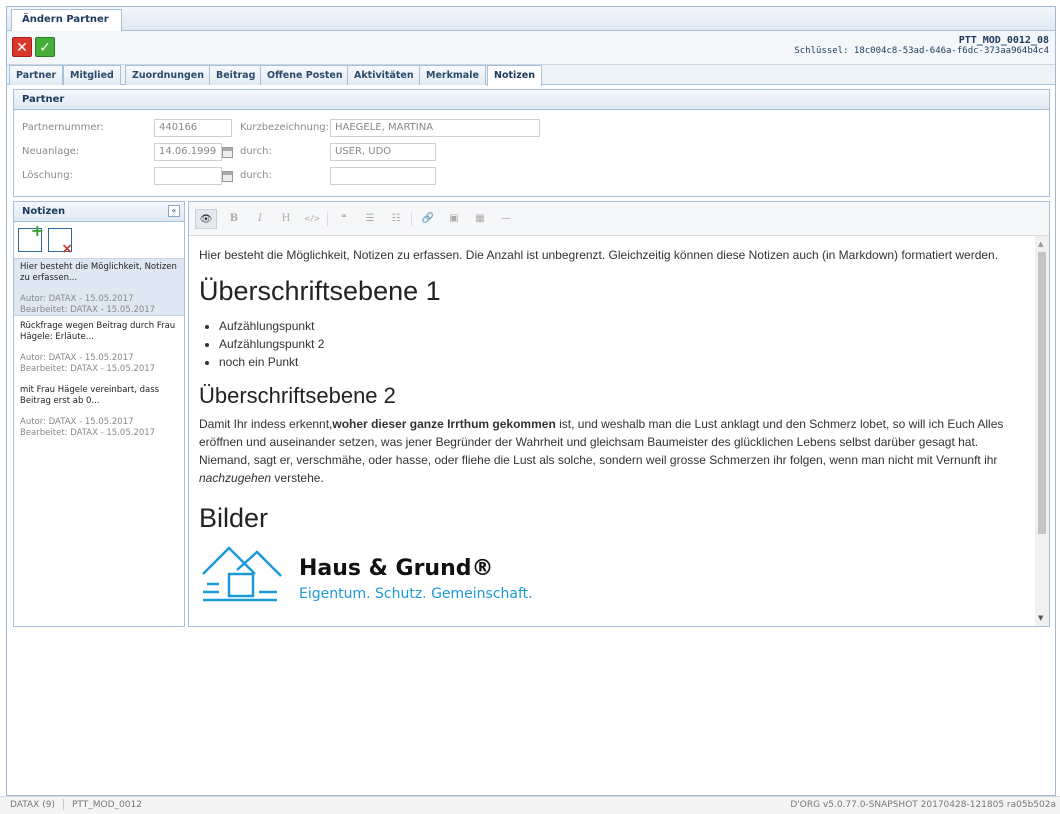 The image size is (1060, 814). What do you see at coordinates (383, 152) in the screenshot?
I see `neuanlage-durch-field: USER, UDO` at bounding box center [383, 152].